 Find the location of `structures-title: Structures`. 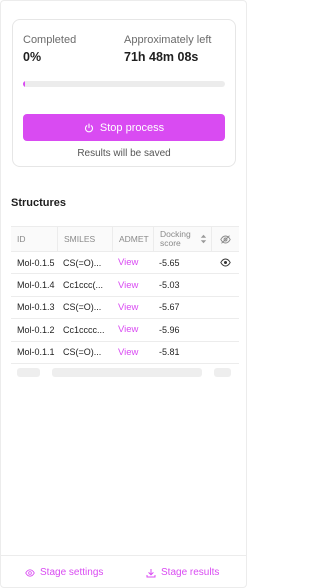

structures-title: Structures is located at coordinates (39, 203).